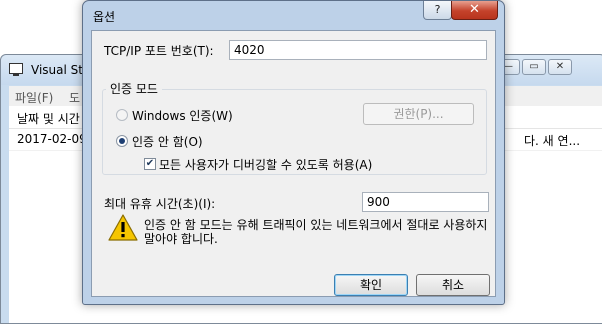 The image size is (602, 324). I want to click on cancel-button: 취소, so click(453, 285).